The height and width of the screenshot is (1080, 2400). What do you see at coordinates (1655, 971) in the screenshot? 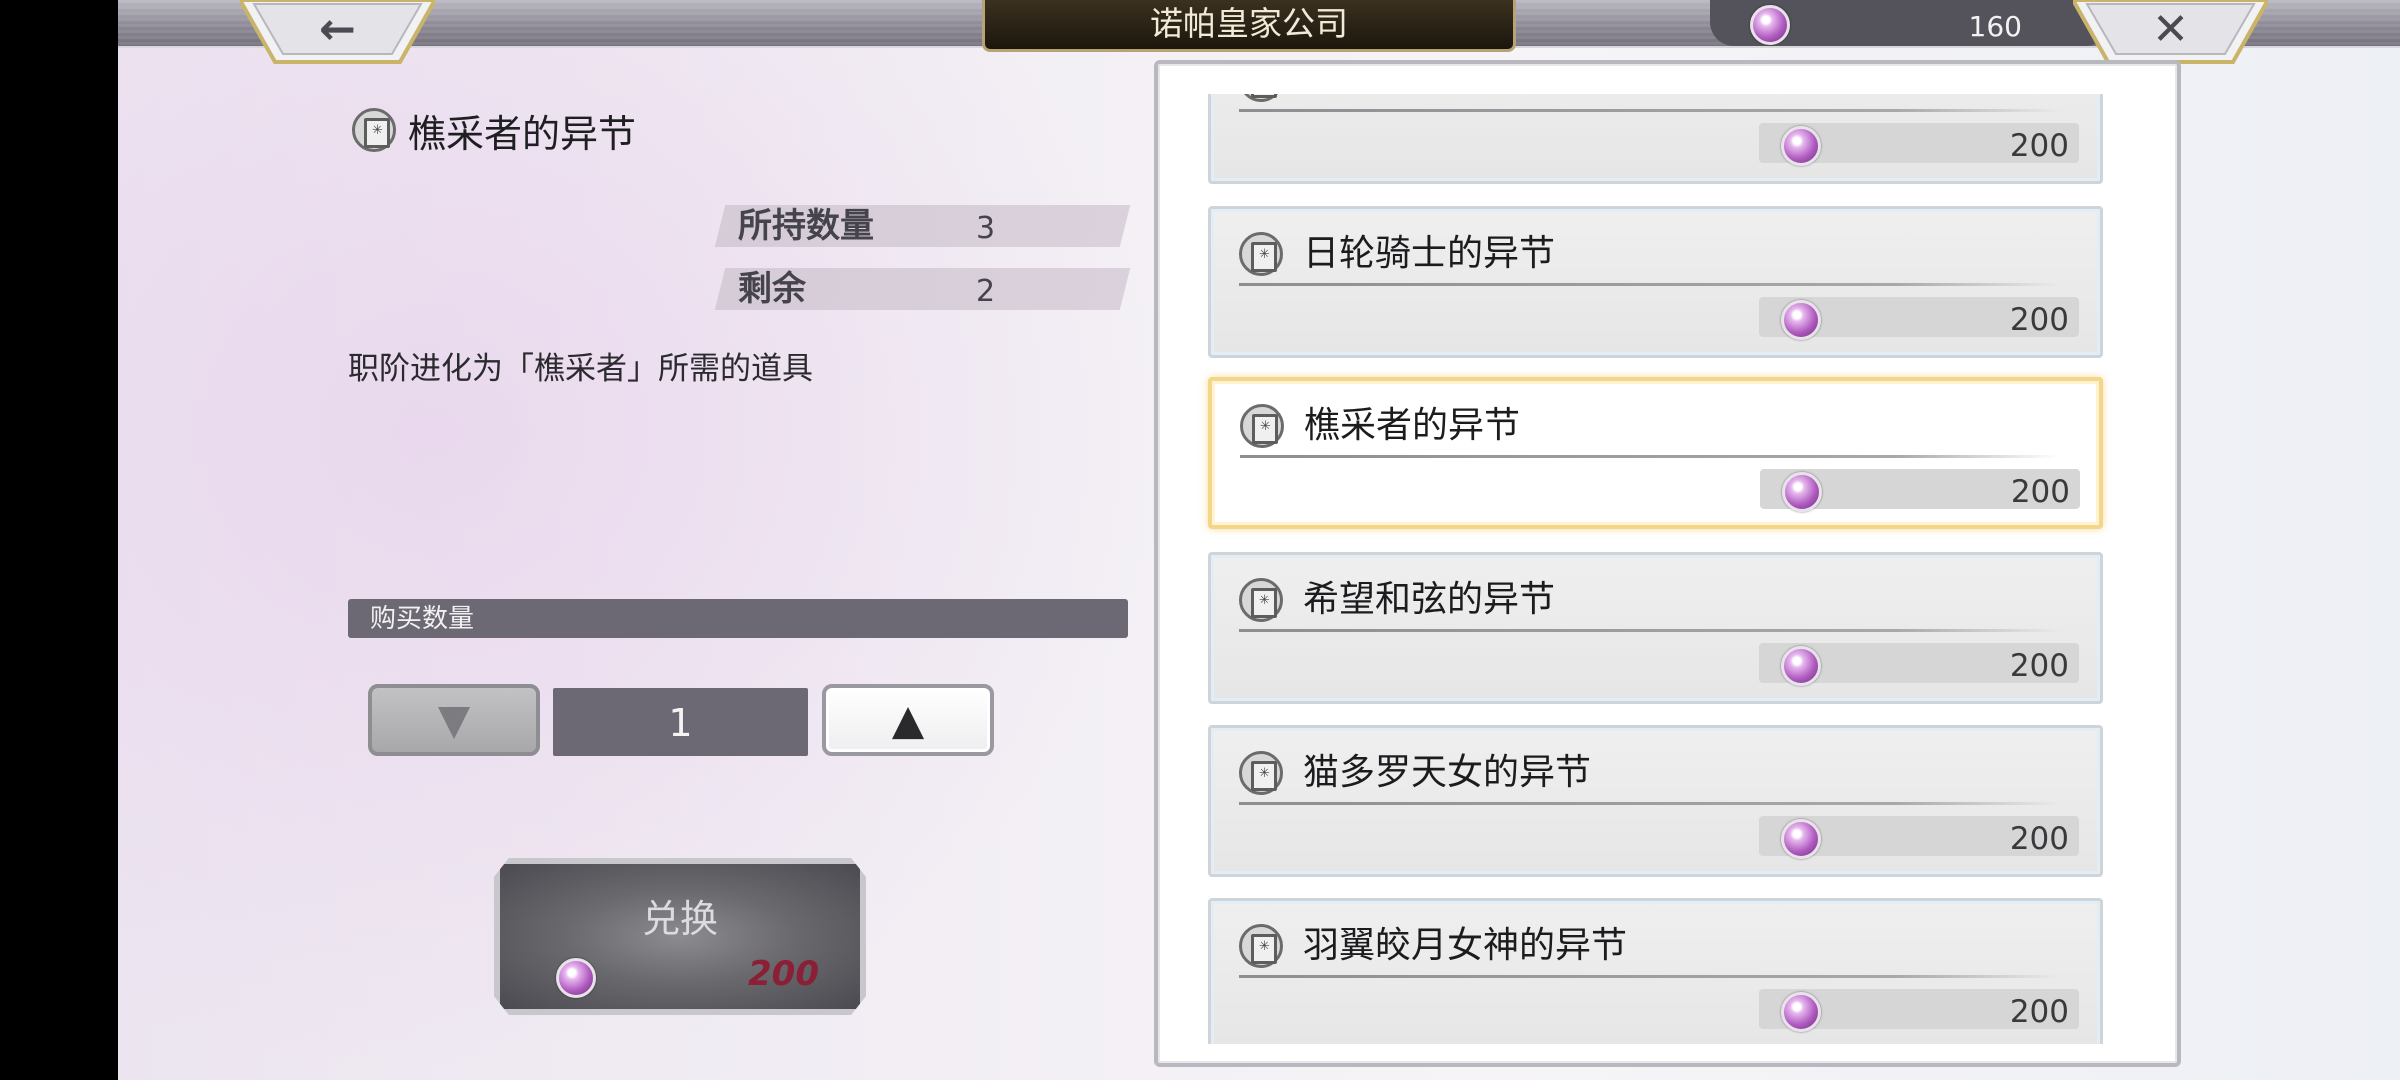
I see `list-item: ✳ 羽翼皎月女神的异节 200` at bounding box center [1655, 971].